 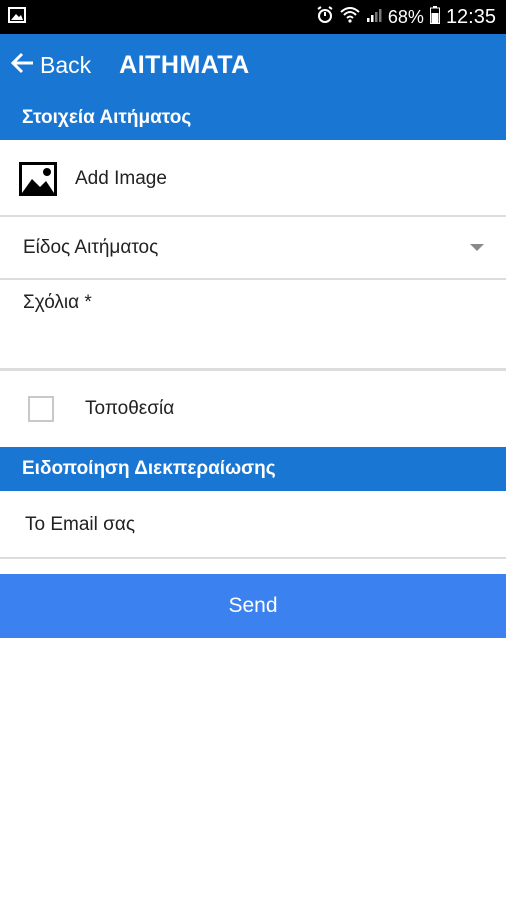 What do you see at coordinates (434, 17) in the screenshot?
I see `battery-icon` at bounding box center [434, 17].